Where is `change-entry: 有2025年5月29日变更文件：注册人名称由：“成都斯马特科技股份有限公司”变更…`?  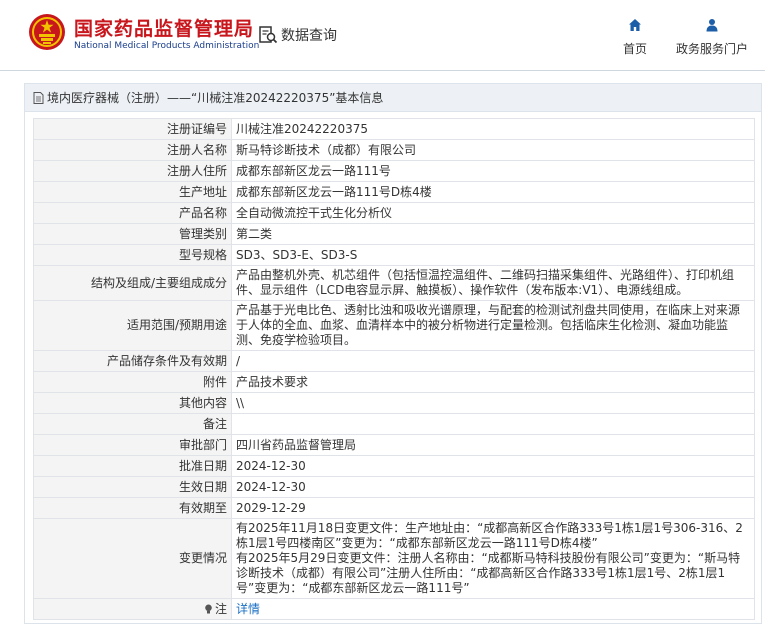
change-entry: 有2025年5月29日变更文件：注册人名称由：“成都斯马特科技股份有限公司”变更… is located at coordinates (488, 573).